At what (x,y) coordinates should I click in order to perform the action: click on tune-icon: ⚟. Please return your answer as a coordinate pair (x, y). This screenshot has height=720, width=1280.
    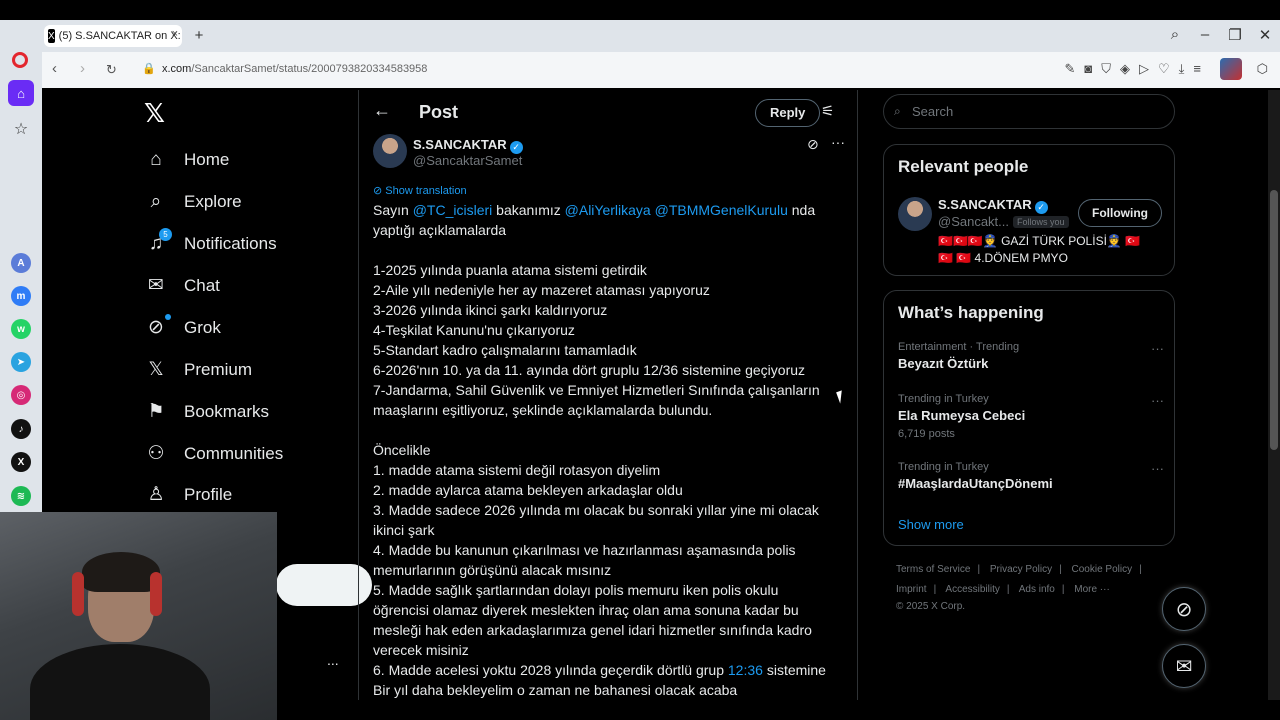
    Looking at the image, I should click on (827, 111).